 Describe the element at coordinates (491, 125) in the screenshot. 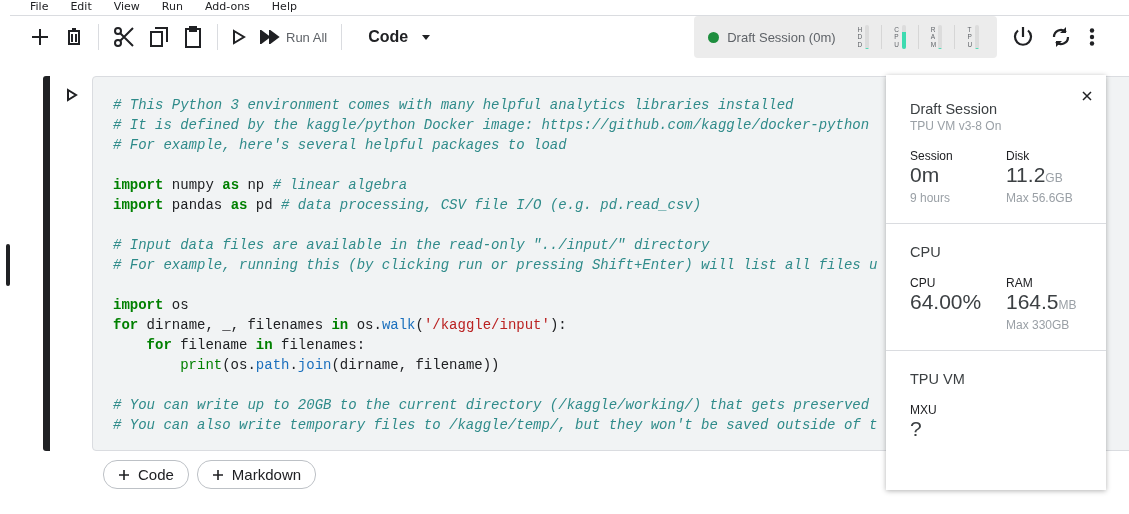

I see `code-line: # It is defined by the kaggle/python Docker image: https://github.com/kaggle/docker-python` at that location.